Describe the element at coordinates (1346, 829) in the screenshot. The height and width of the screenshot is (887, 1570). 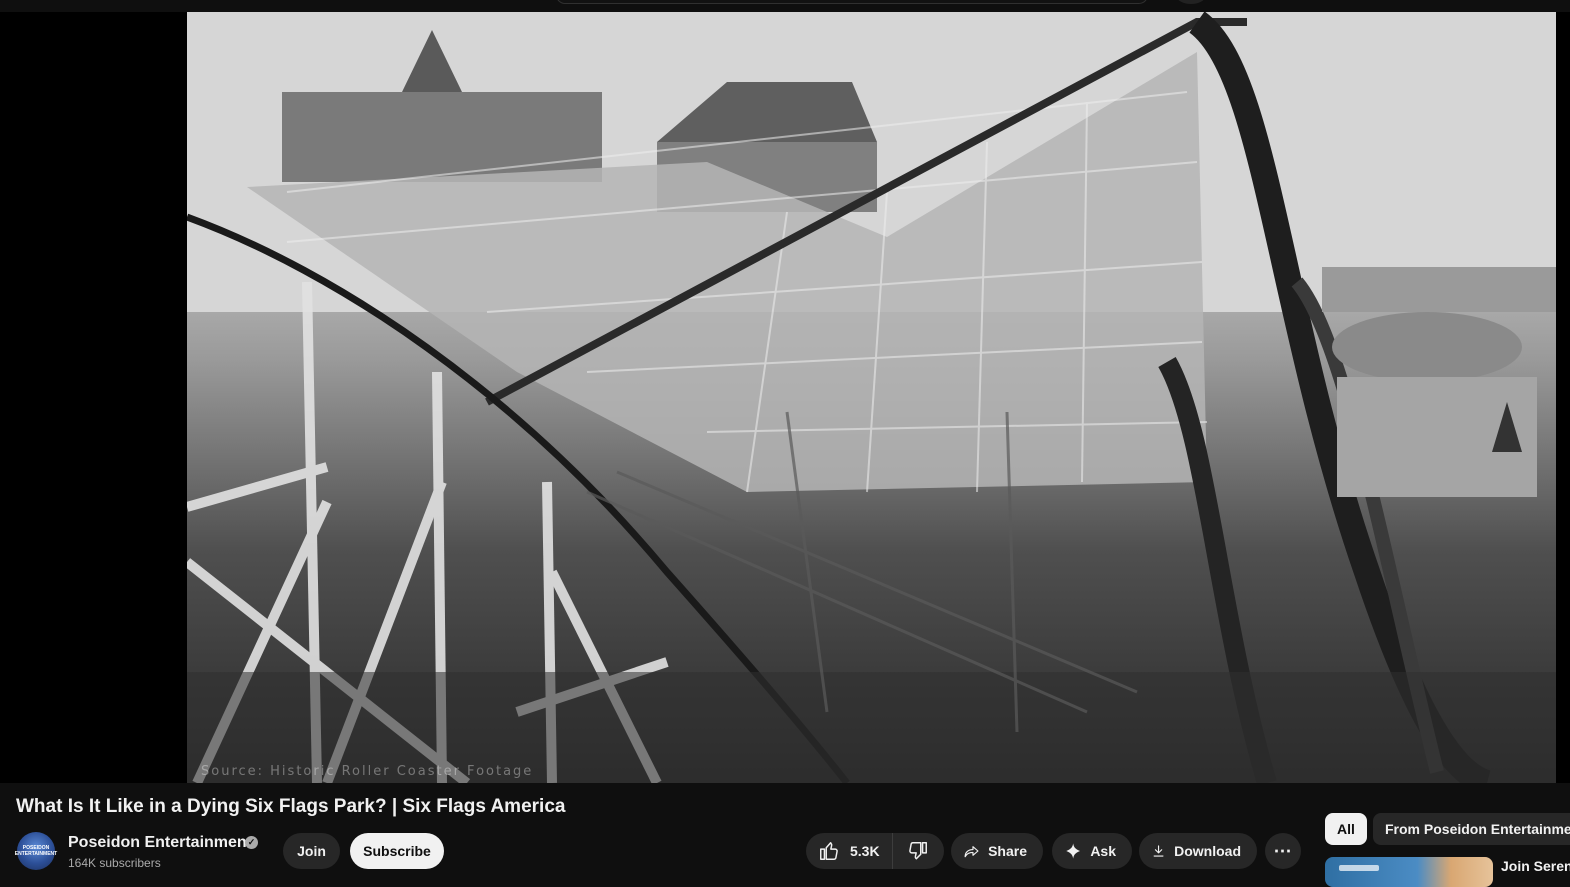
I see `filter-chip-all: All` at that location.